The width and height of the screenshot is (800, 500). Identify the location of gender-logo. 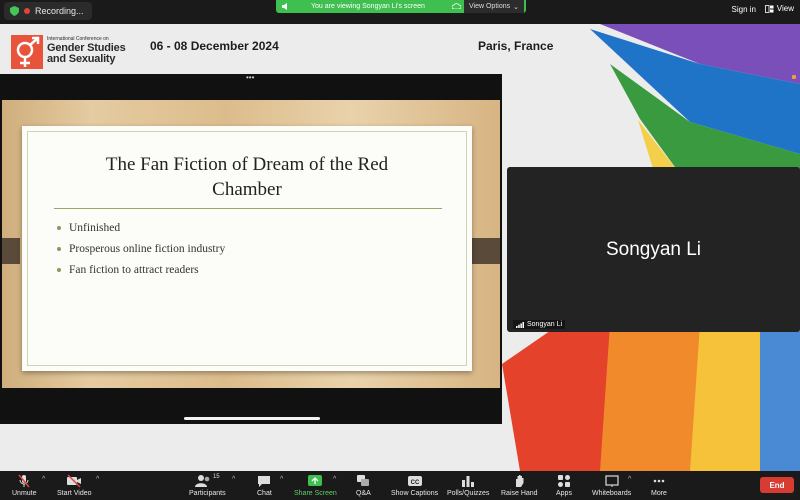
(27, 52).